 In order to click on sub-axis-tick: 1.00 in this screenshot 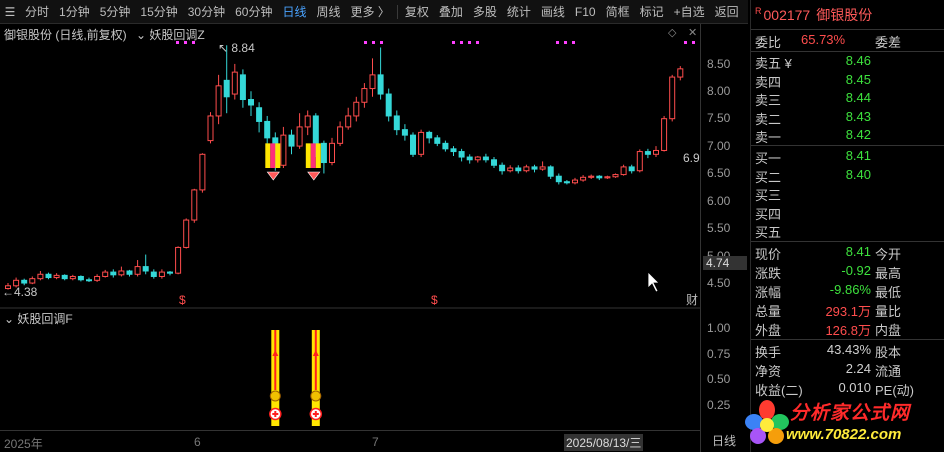, I will do `click(719, 328)`.